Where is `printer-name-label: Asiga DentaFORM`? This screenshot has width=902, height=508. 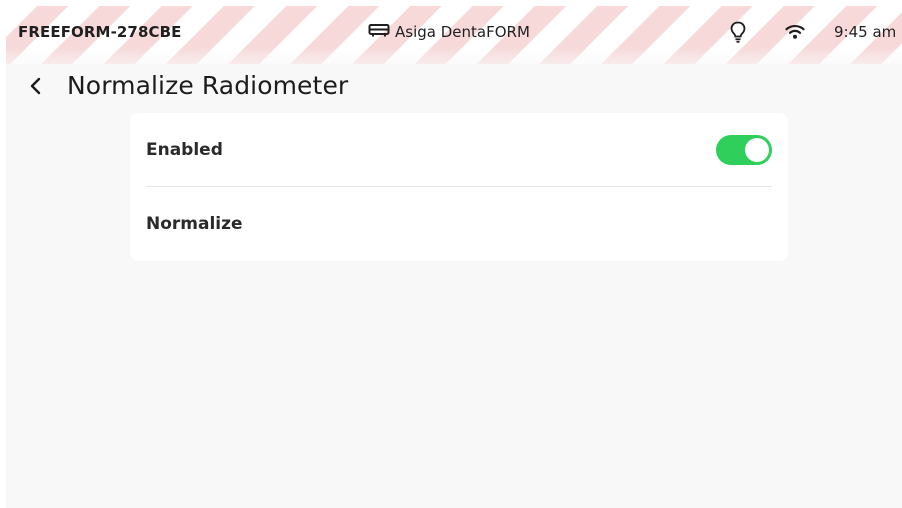
printer-name-label: Asiga DentaFORM is located at coordinates (462, 32).